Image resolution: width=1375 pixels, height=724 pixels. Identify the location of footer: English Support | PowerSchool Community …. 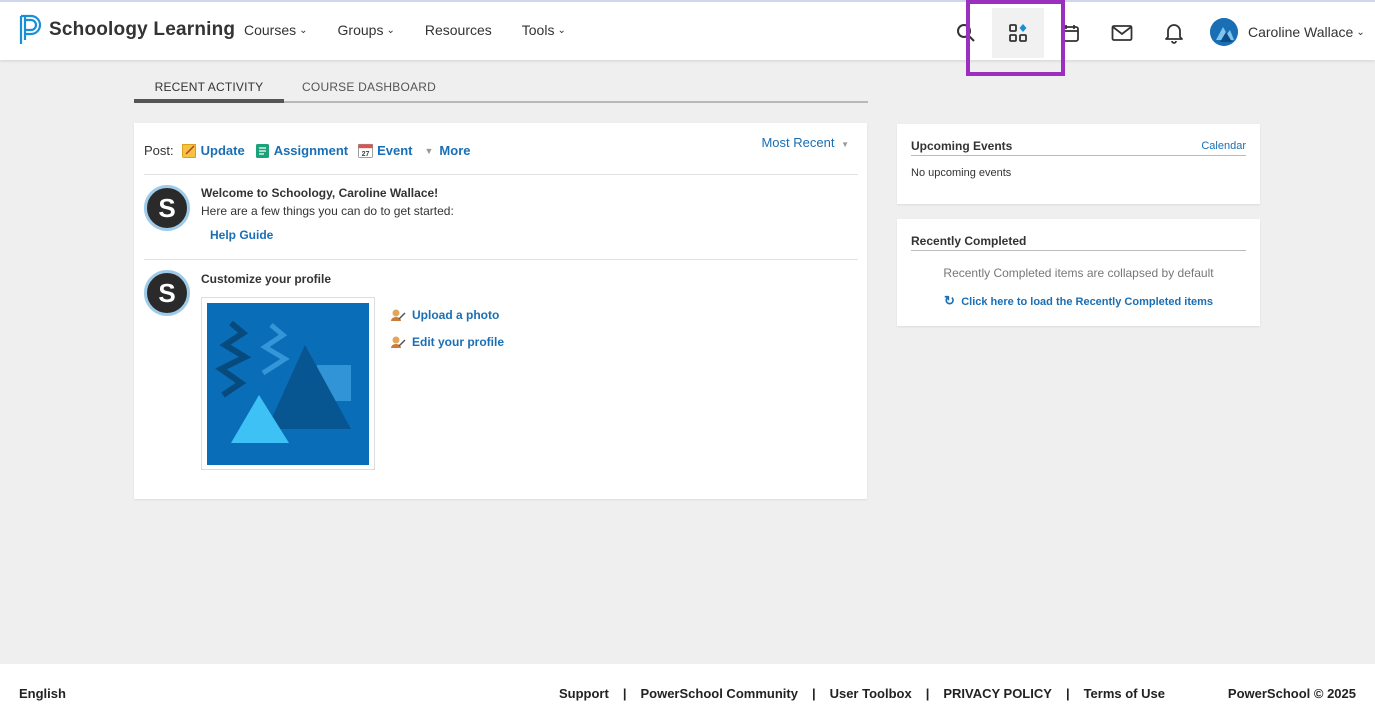
(687, 694).